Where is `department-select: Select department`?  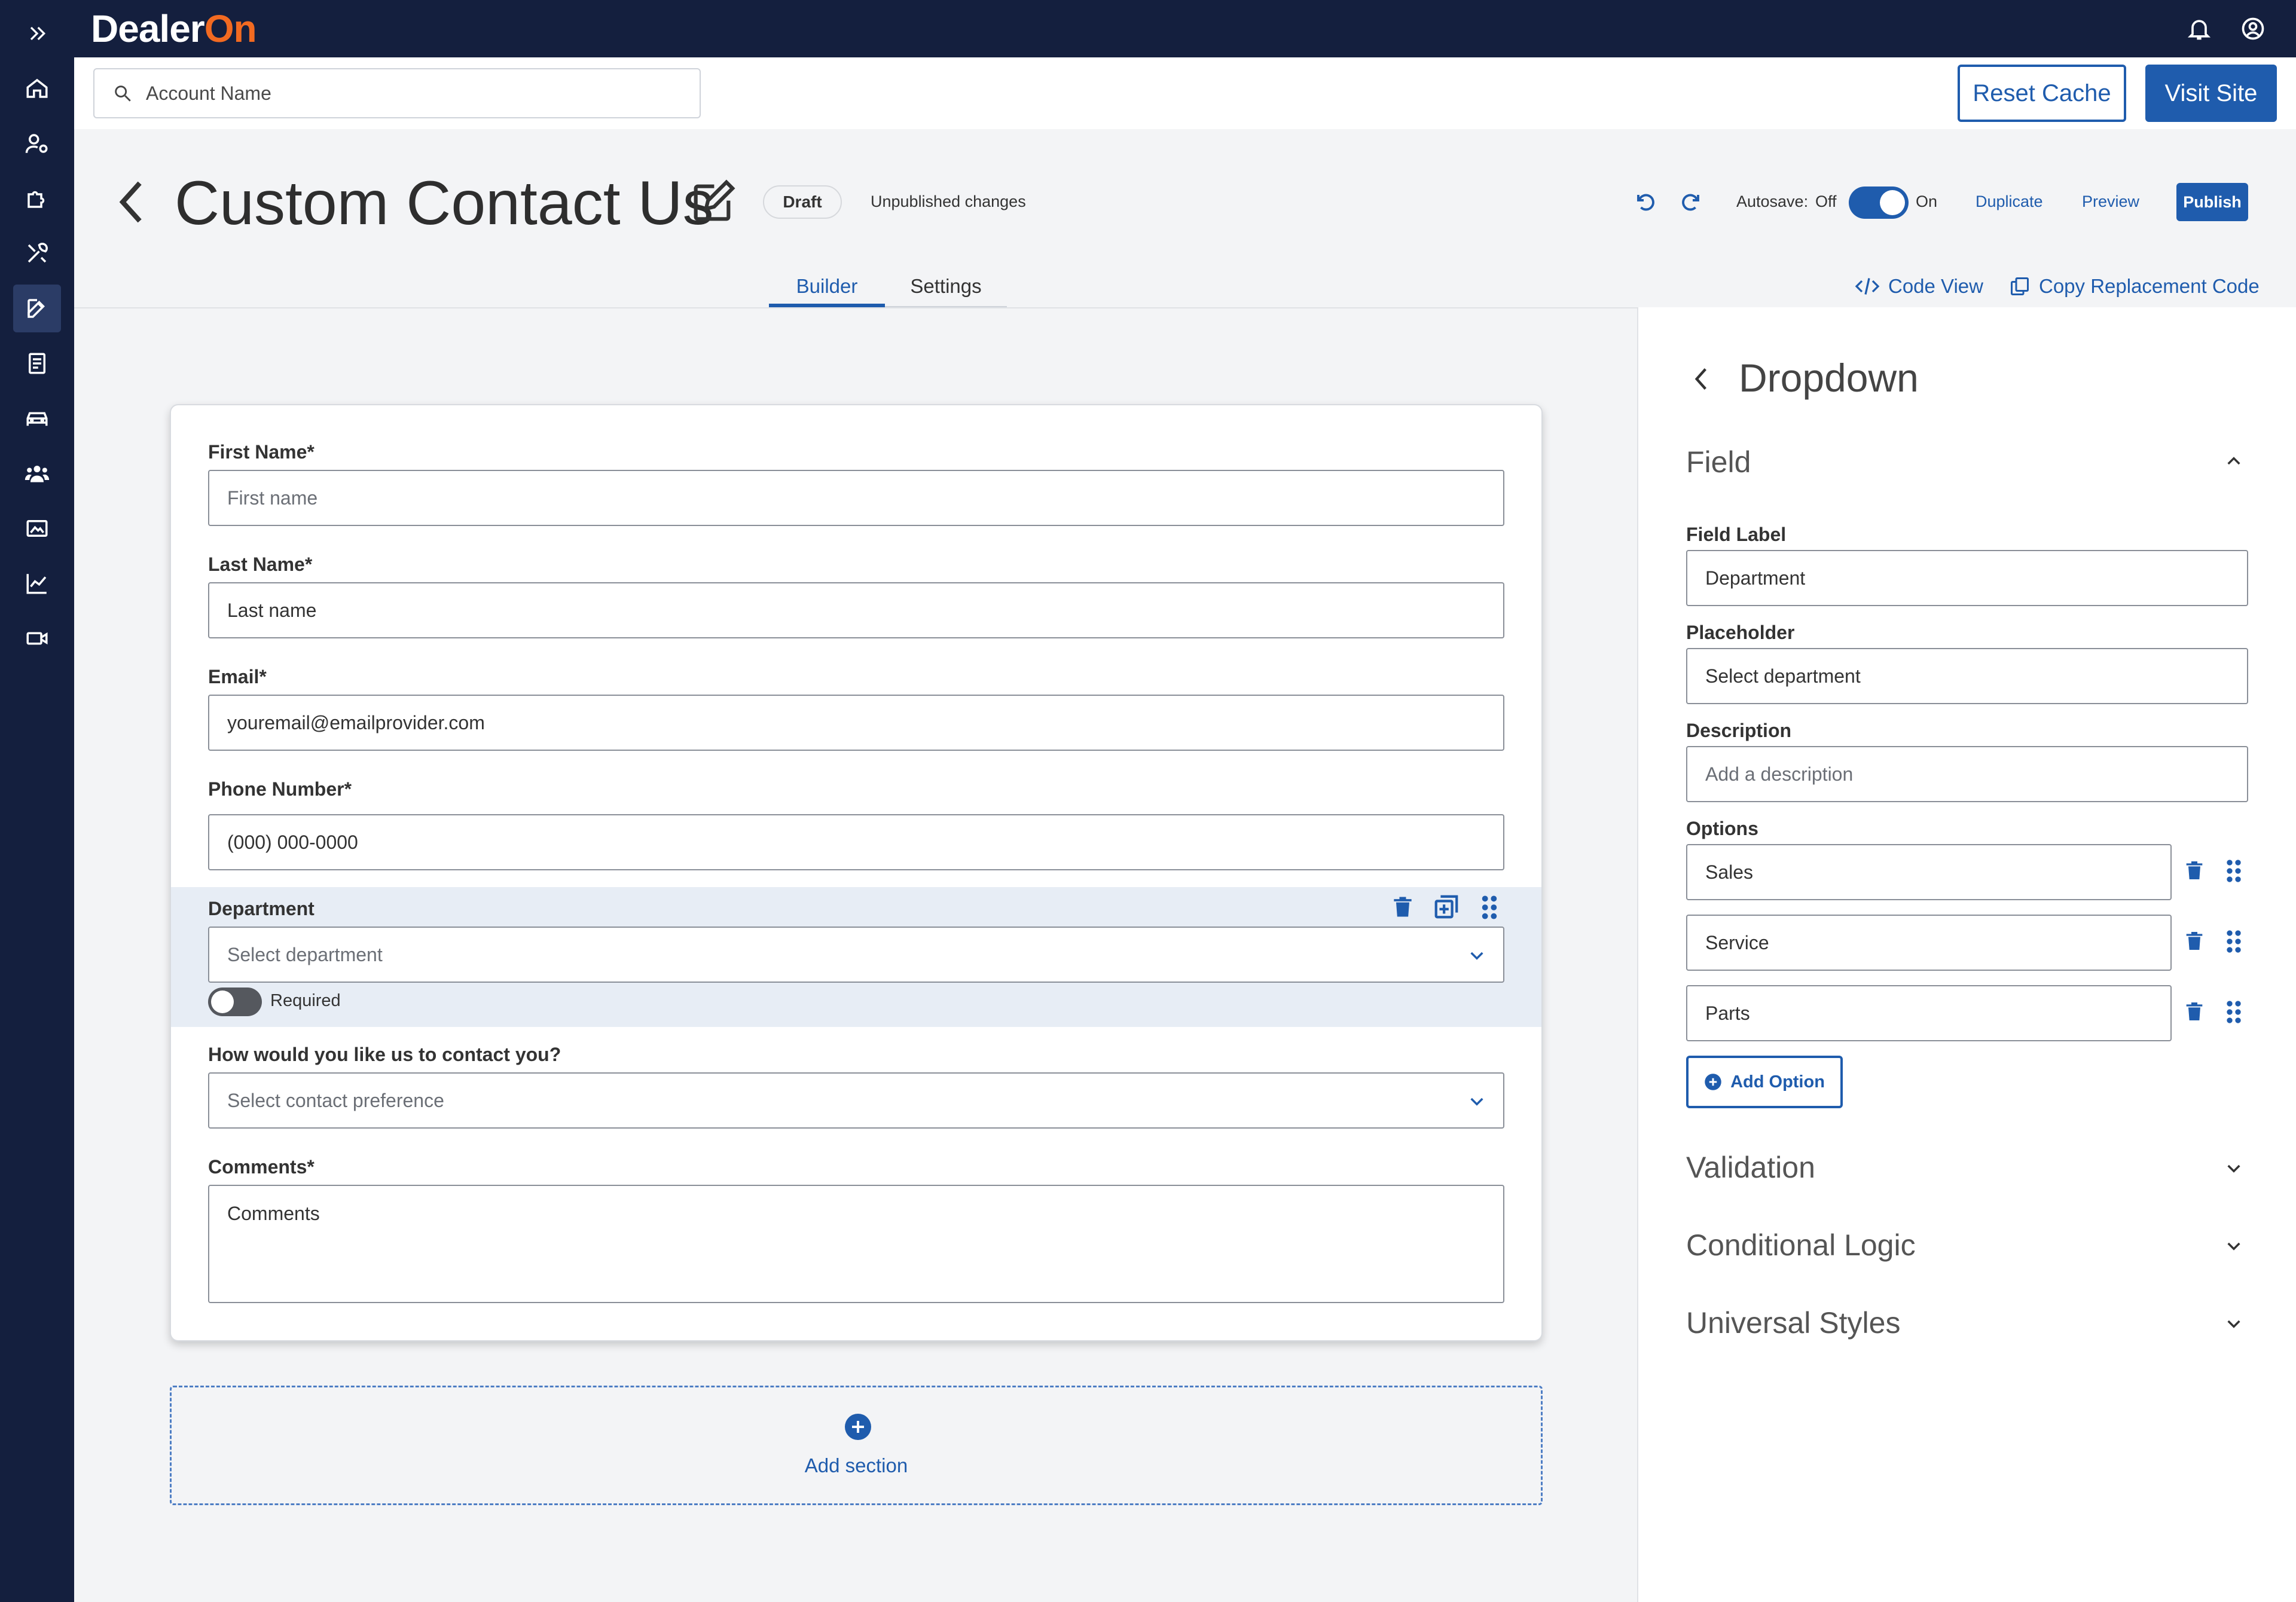
department-select: Select department is located at coordinates (856, 955).